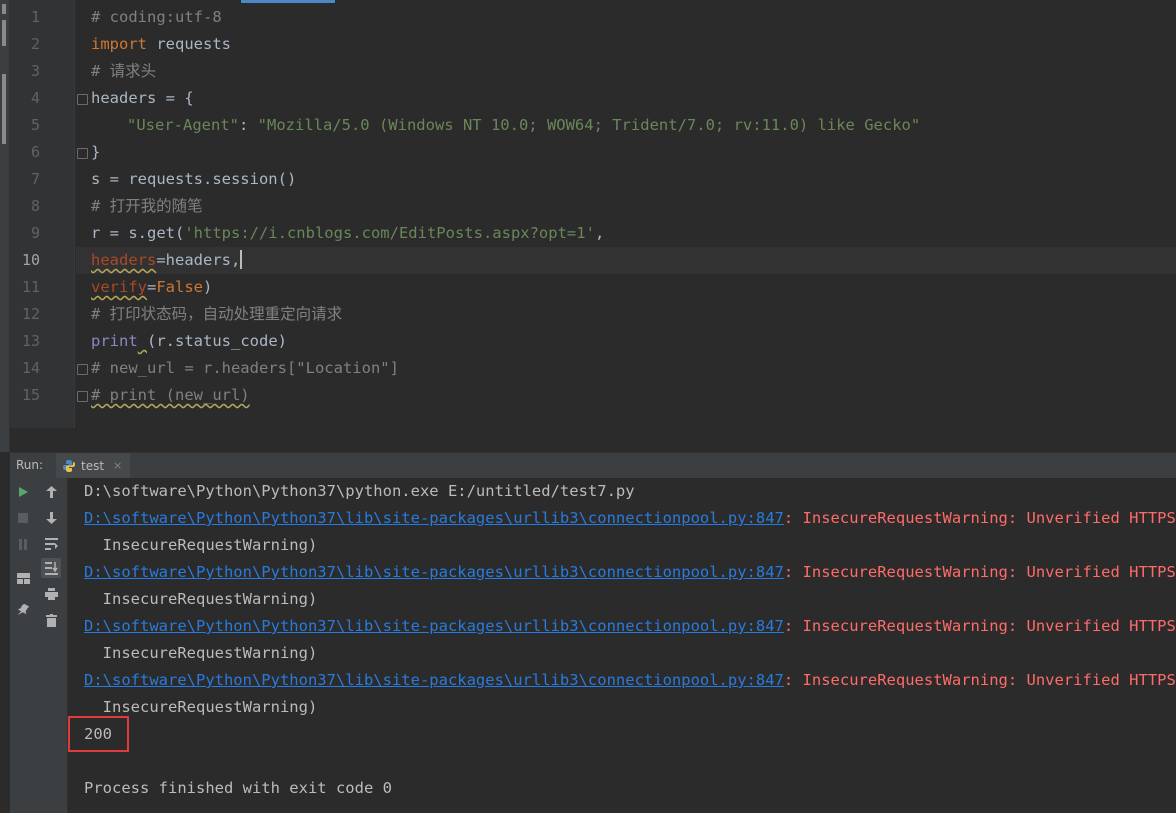  Describe the element at coordinates (4, 33) in the screenshot. I see `project-tool-label` at that location.